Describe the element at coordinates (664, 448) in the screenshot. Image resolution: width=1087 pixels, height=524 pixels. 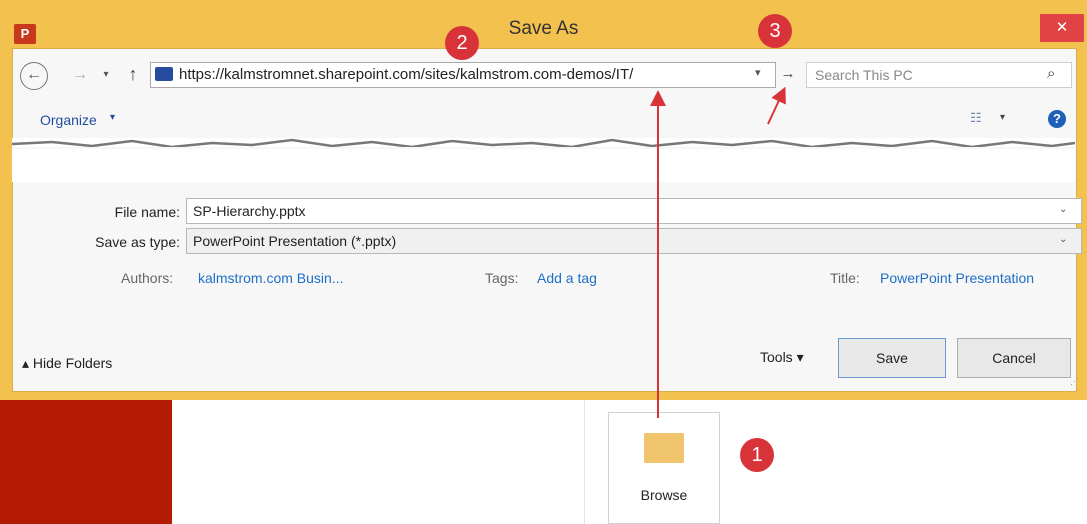
I see `folder-icon` at that location.